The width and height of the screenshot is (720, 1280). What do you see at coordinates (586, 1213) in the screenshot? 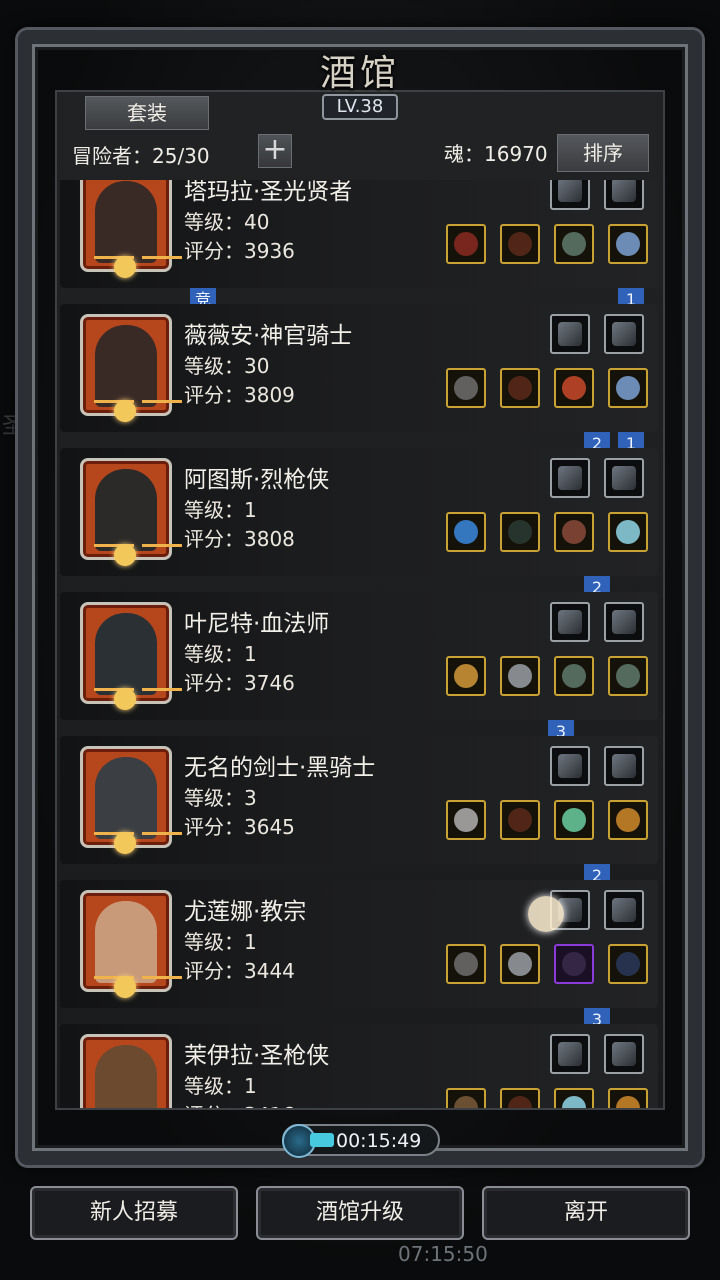
I see `leave-button: 离开` at bounding box center [586, 1213].